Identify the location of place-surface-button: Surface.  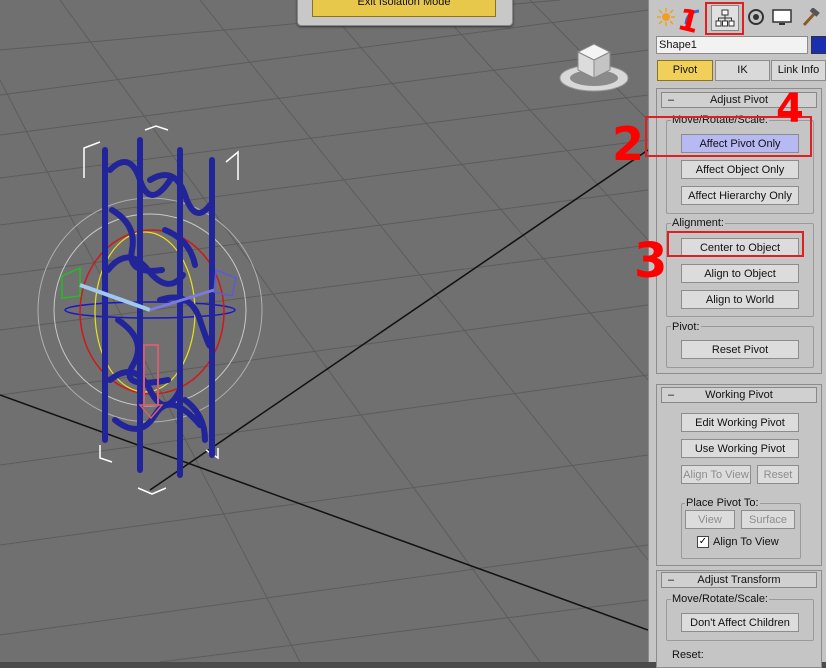
(768, 519).